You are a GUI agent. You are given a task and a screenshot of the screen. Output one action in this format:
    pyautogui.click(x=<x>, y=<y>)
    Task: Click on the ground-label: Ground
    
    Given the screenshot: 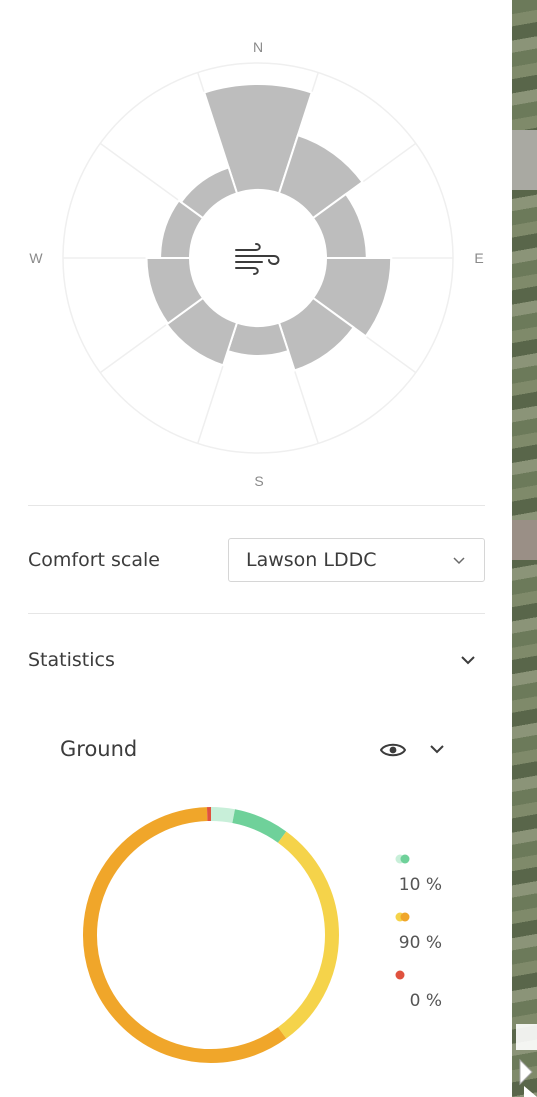 What is the action you would take?
    pyautogui.click(x=99, y=749)
    